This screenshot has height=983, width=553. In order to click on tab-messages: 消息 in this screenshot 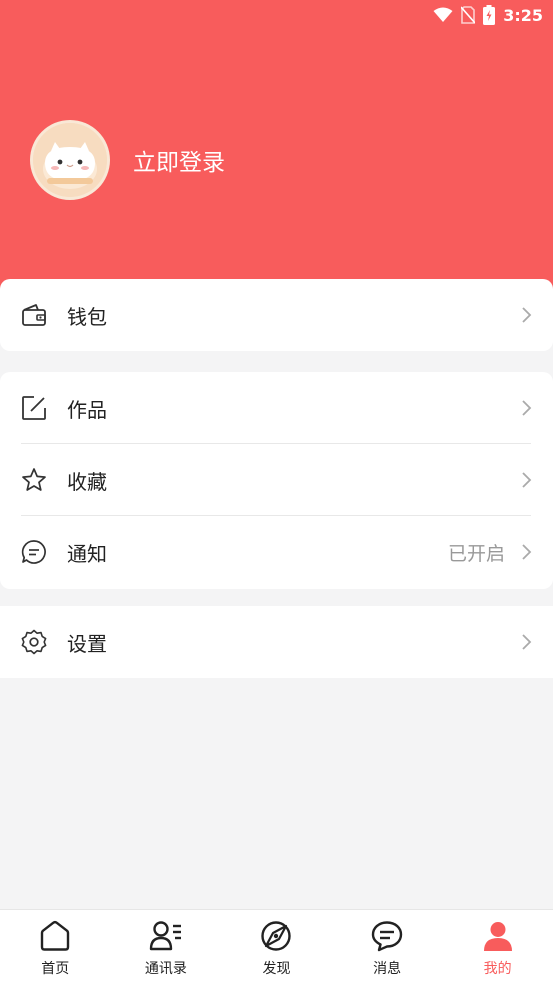, I will do `click(387, 946)`.